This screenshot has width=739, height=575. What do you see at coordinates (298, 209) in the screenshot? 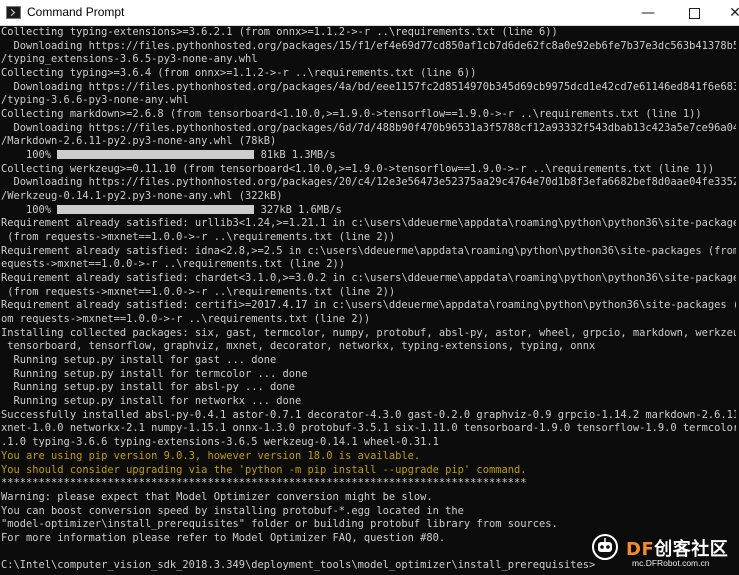
I see `progress-stats: 327kB 1.6MB/s` at bounding box center [298, 209].